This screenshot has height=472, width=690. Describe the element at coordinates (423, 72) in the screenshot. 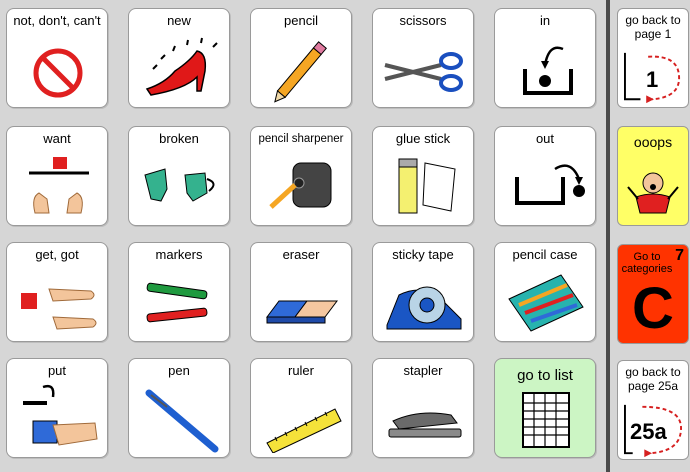

I see `scissors-icon` at that location.